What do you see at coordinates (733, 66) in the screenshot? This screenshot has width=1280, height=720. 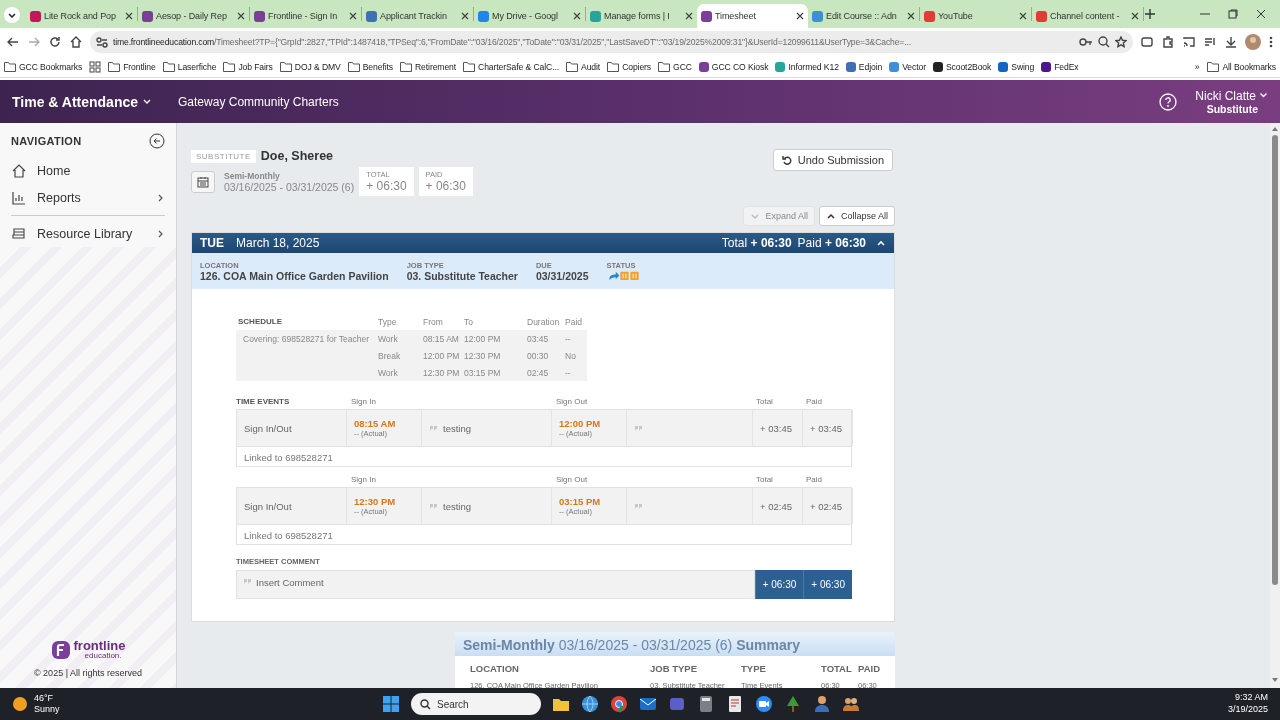 I see `bookmark: GCC CO Kiosk` at bounding box center [733, 66].